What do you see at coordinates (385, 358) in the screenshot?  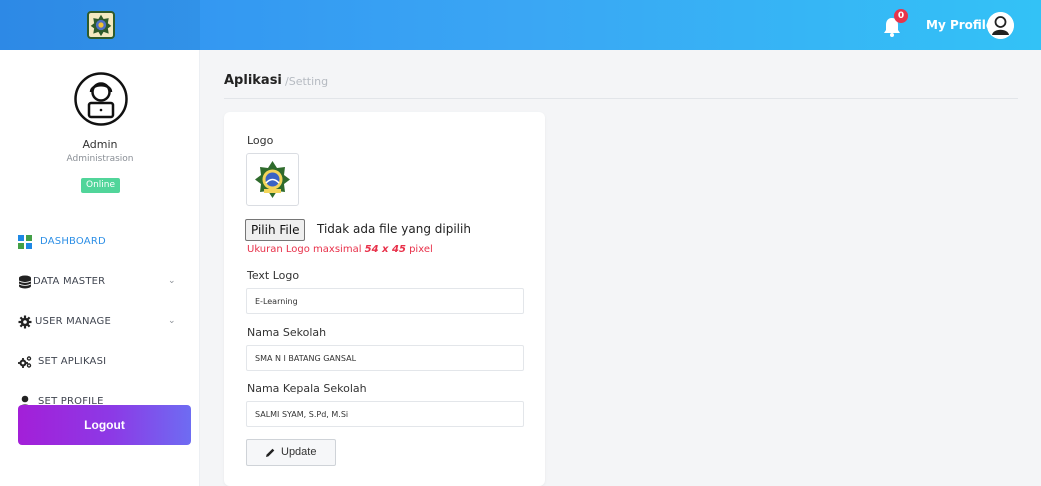 I see `school-name-input` at bounding box center [385, 358].